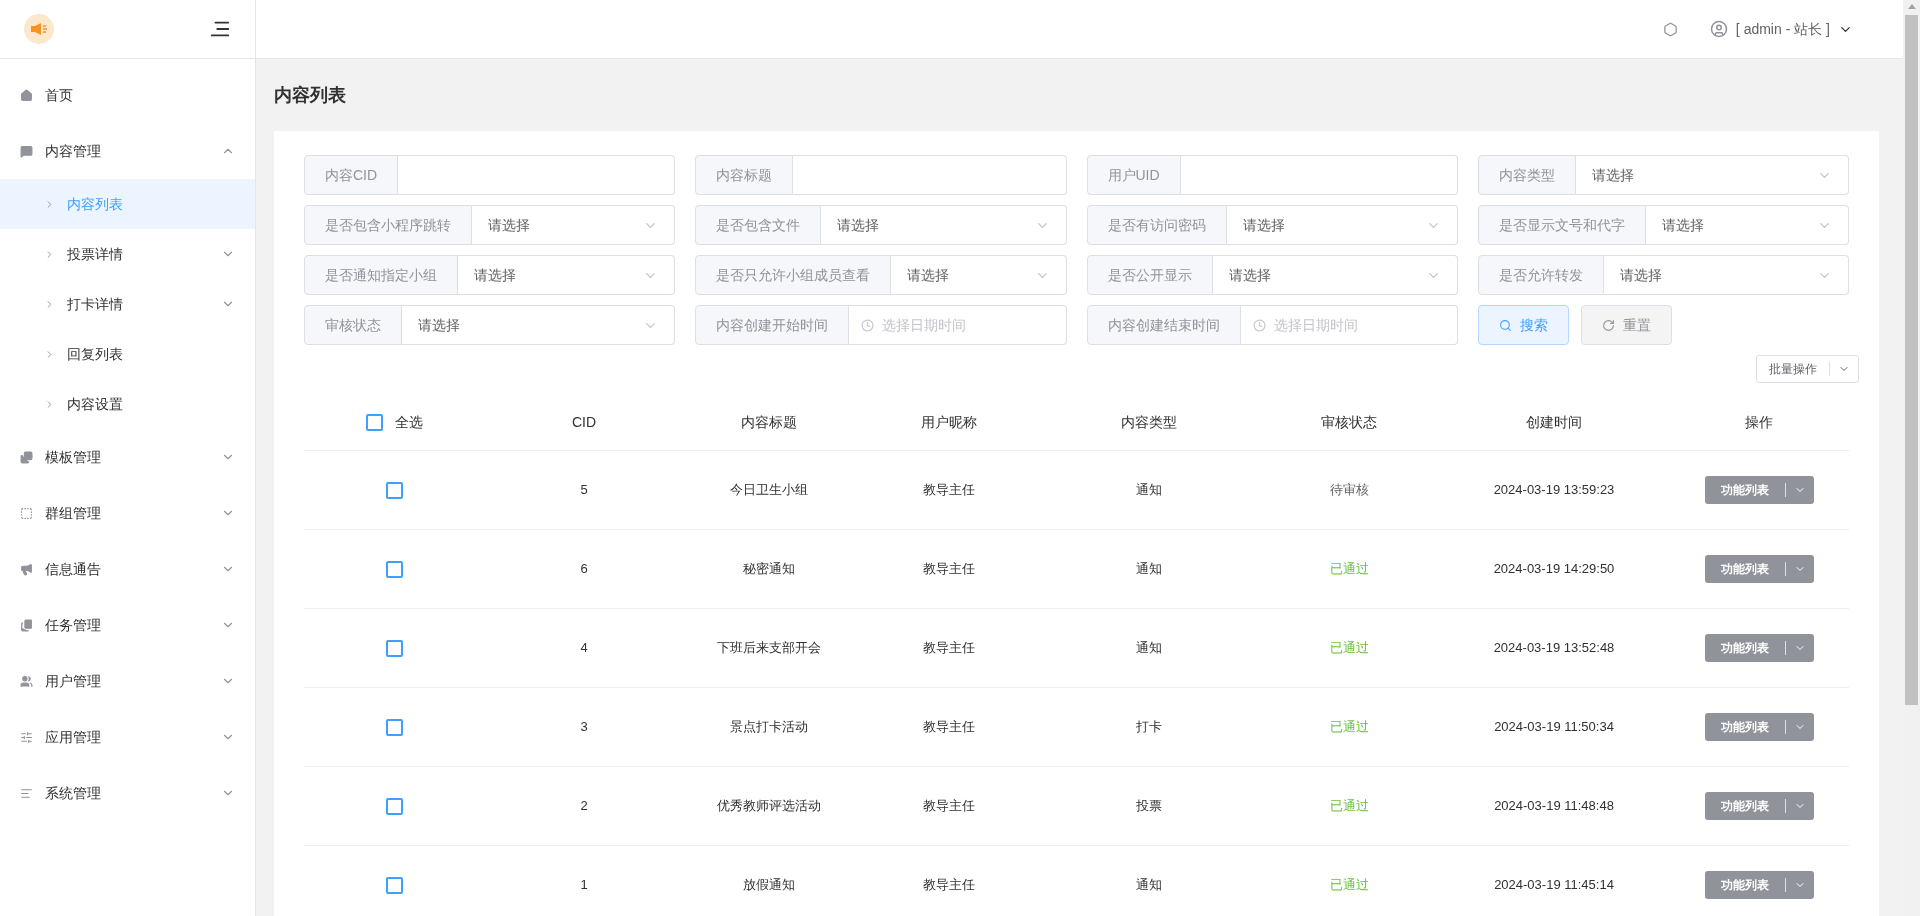 This screenshot has width=1920, height=916. I want to click on filter-label: 是否通知指定小组, so click(381, 275).